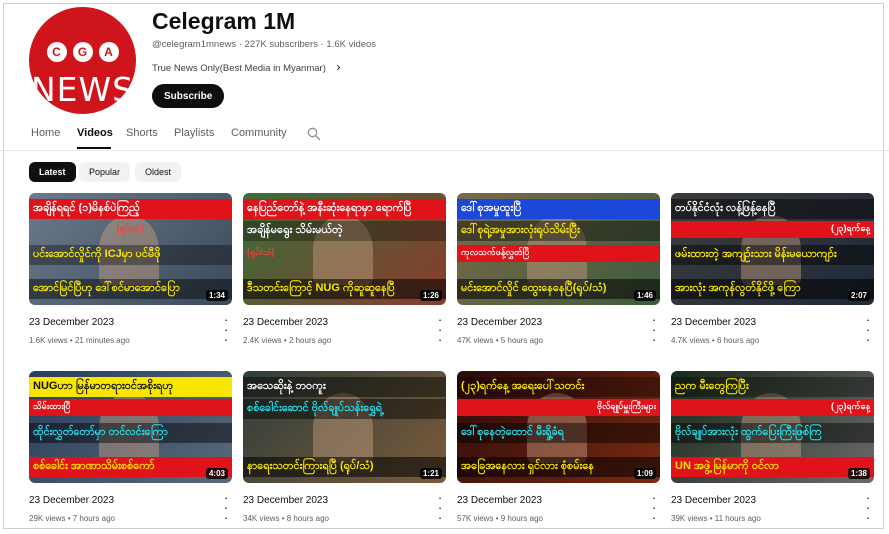 Image resolution: width=889 pixels, height=534 pixels. What do you see at coordinates (130, 433) in the screenshot?
I see `thumbnail-caption: ထိုင်းလွှတ်တော်မှာ တင်လင်းကြော` at bounding box center [130, 433].